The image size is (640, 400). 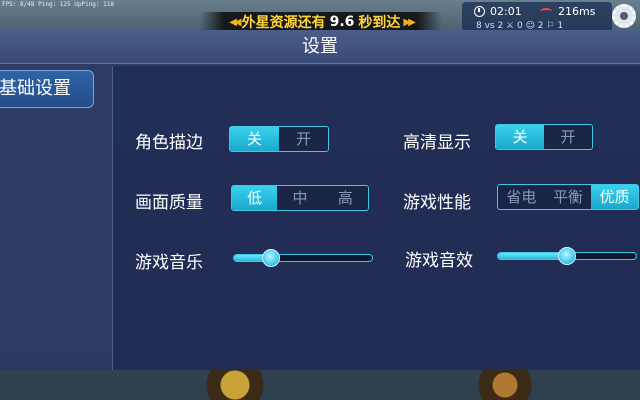 I want to click on performance-toggle: 省电 平衡 优质, so click(x=568, y=197).